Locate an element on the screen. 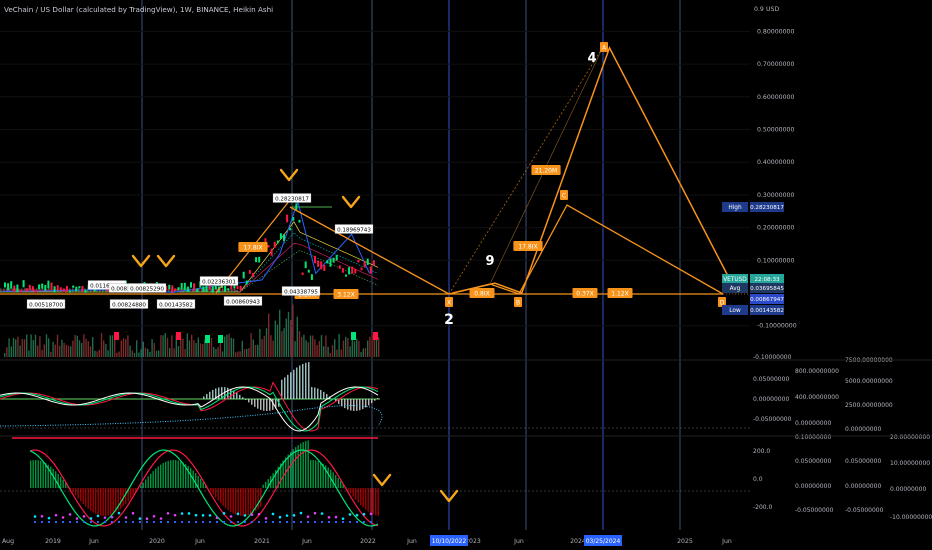  time-axis-label: 2021 is located at coordinates (262, 541).